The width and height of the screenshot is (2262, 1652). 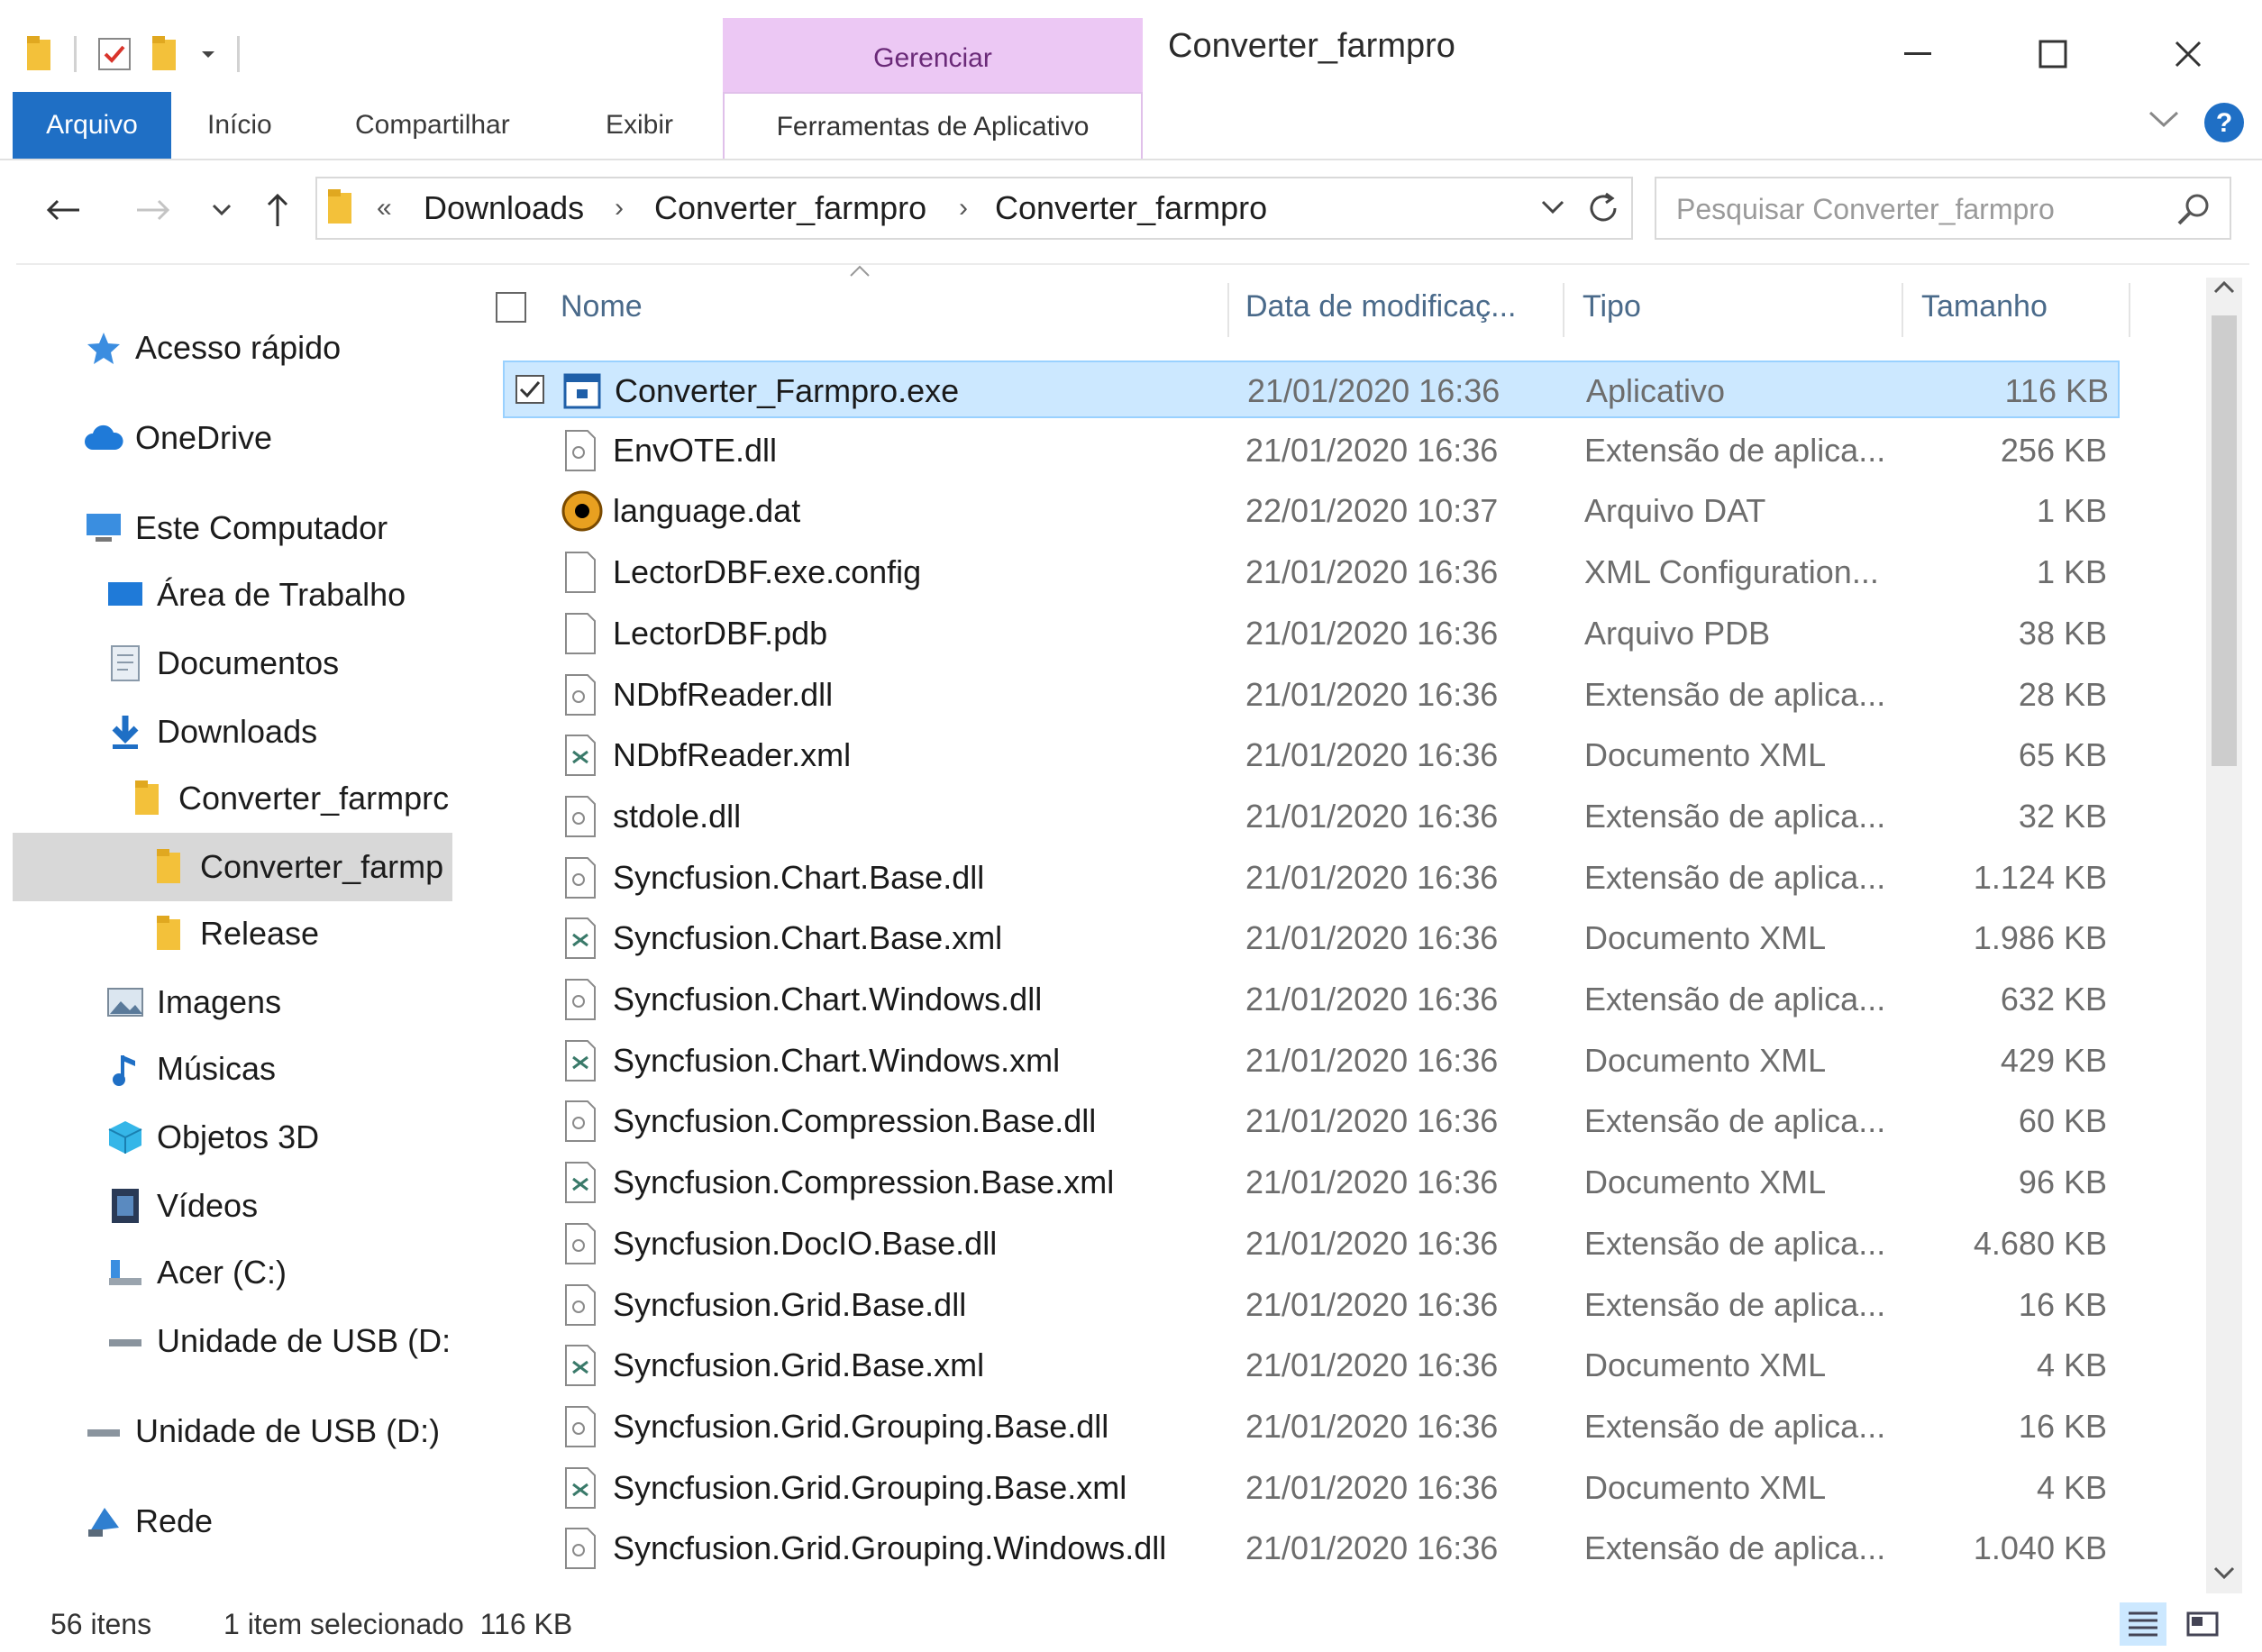 What do you see at coordinates (1552, 207) in the screenshot?
I see `address-history-chevron-icon` at bounding box center [1552, 207].